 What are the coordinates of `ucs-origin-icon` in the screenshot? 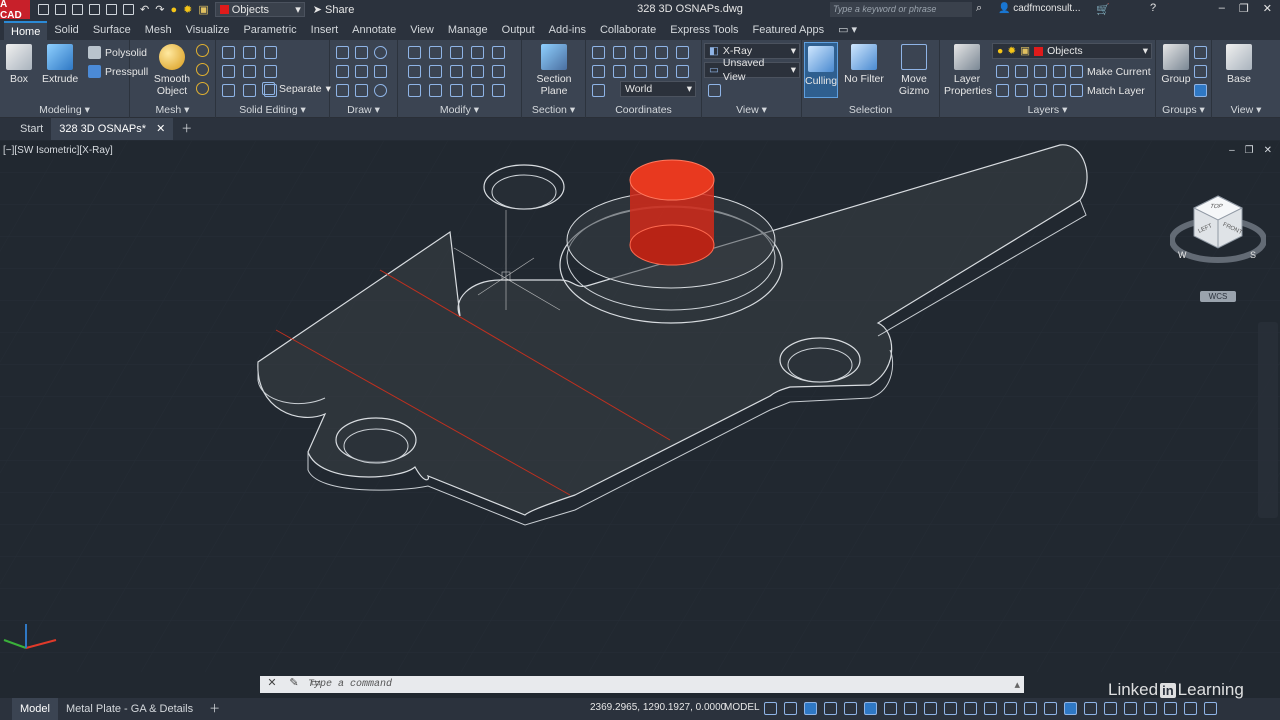 It's located at (619, 52).